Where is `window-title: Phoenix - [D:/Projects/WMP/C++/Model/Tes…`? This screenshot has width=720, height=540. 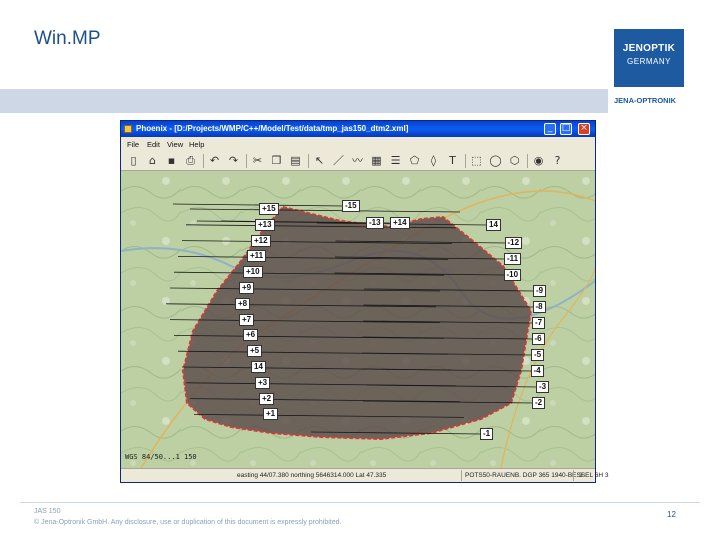
window-title: Phoenix - [D:/Projects/WMP/C++/Model/Tes… is located at coordinates (272, 128).